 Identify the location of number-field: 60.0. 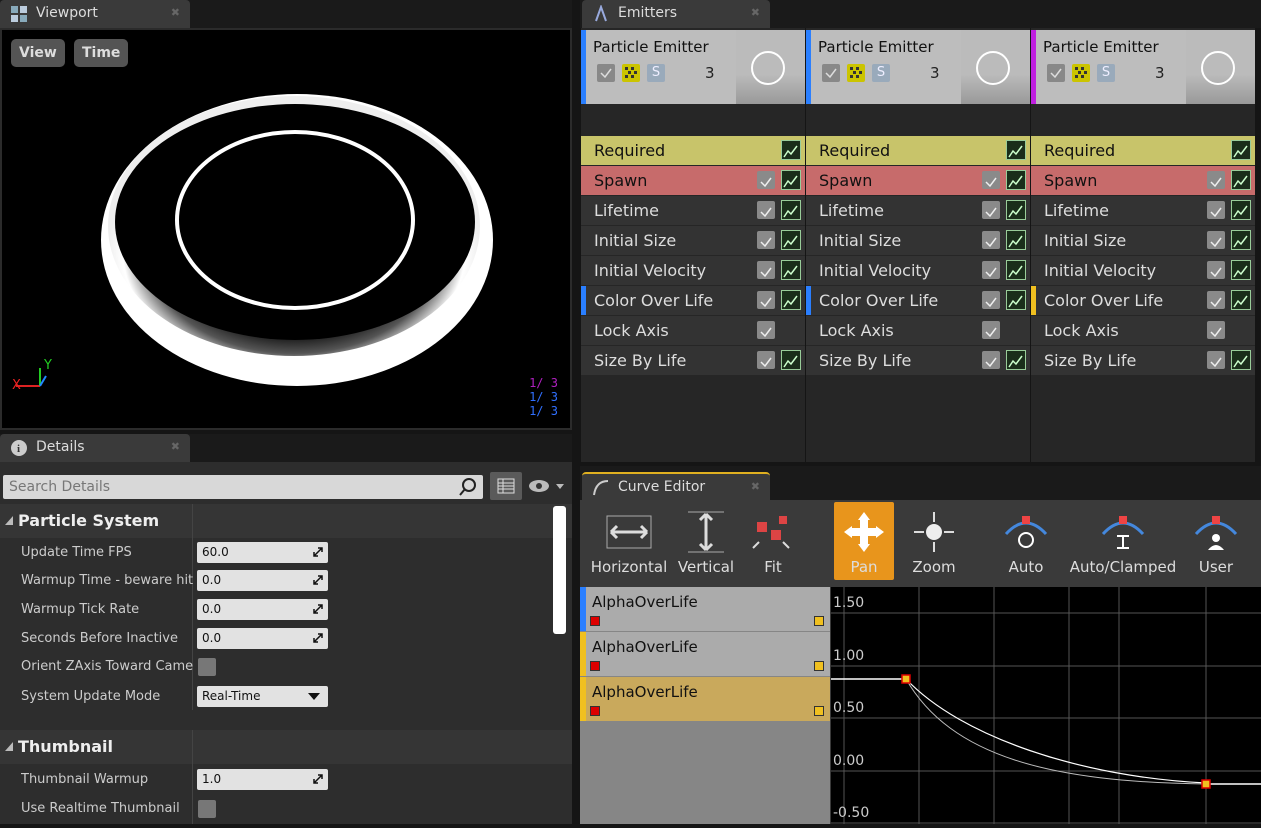
(262, 552).